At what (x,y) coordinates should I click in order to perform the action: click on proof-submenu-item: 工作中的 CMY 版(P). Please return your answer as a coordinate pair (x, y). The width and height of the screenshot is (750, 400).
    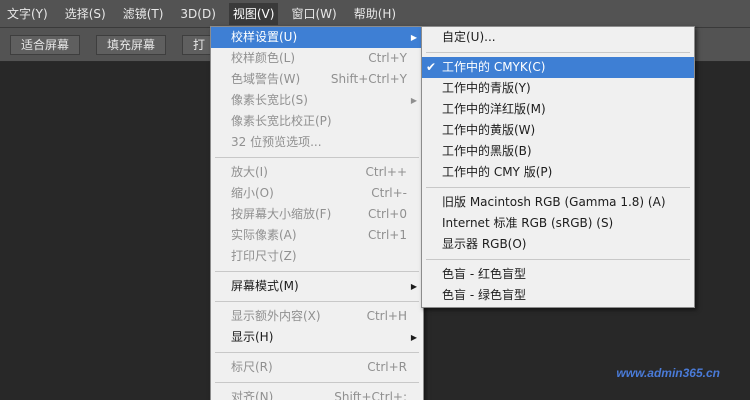
    Looking at the image, I should click on (558, 172).